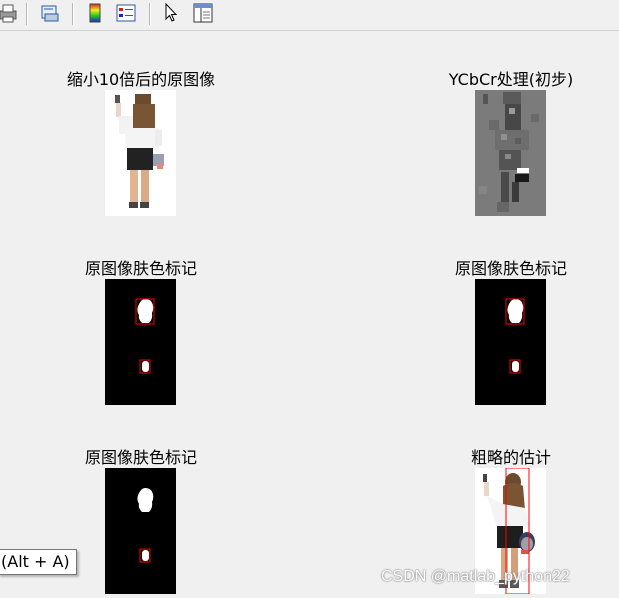 The height and width of the screenshot is (598, 619). I want to click on legend-icon, so click(126, 13).